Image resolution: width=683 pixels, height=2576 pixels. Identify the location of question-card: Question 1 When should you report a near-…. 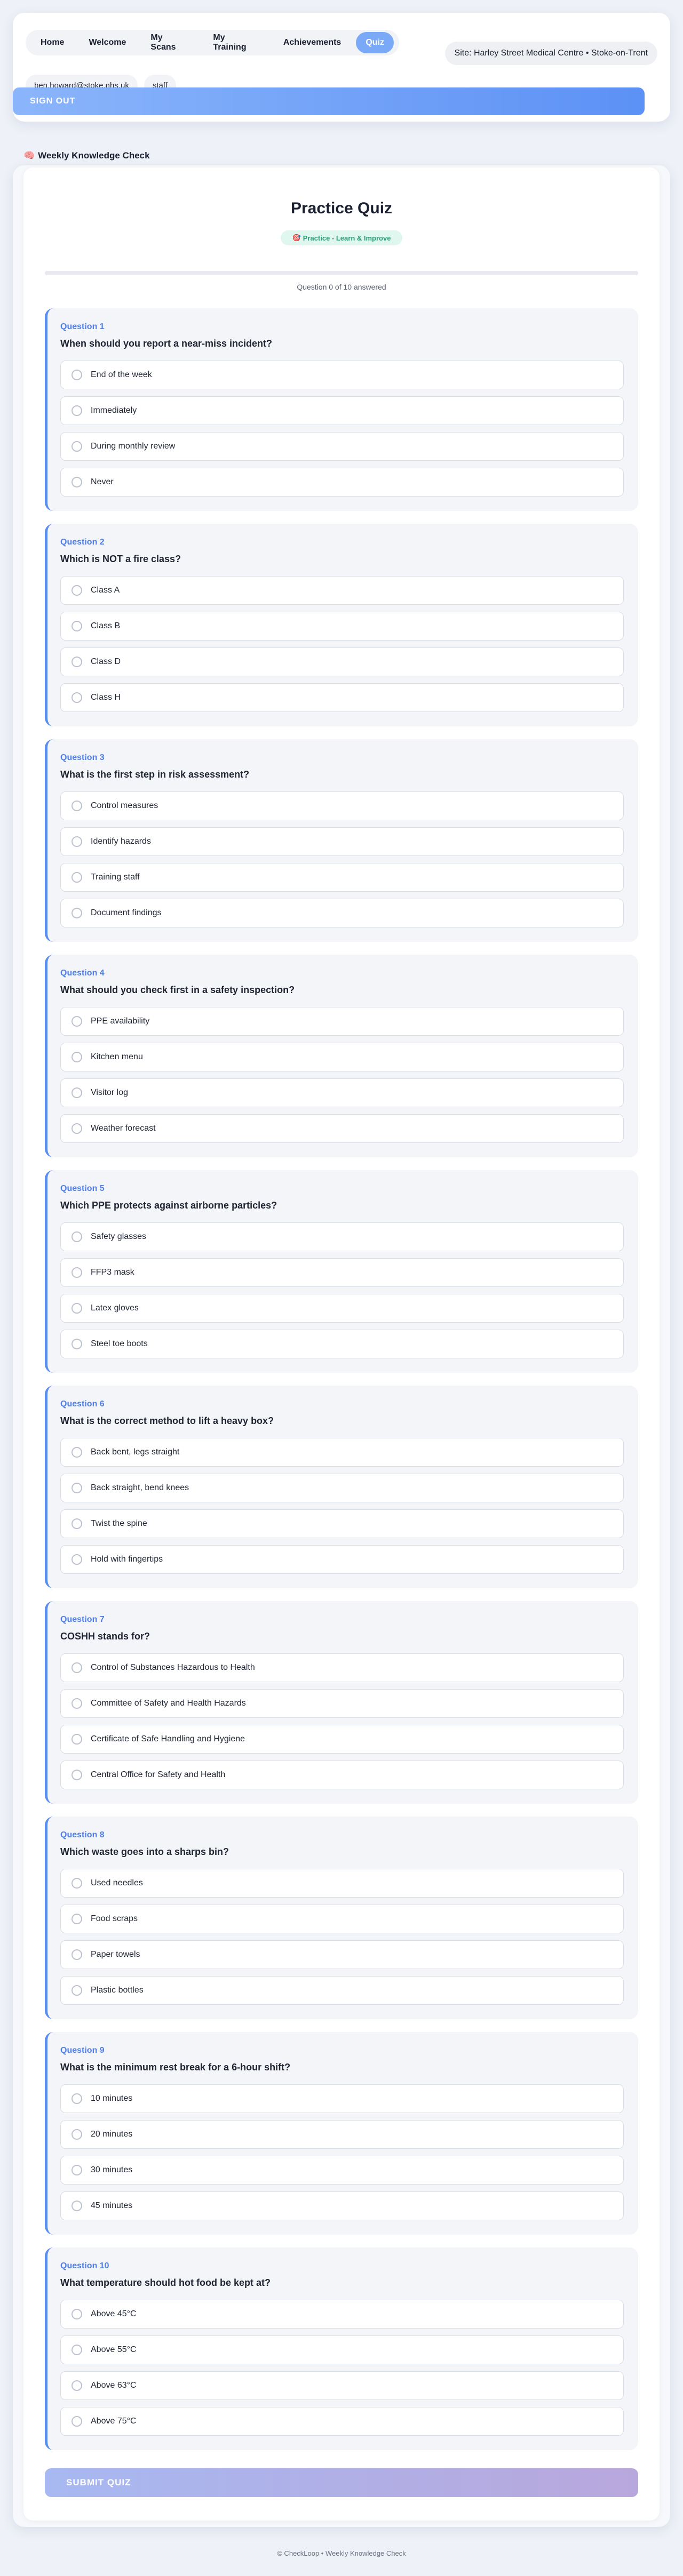
(341, 409).